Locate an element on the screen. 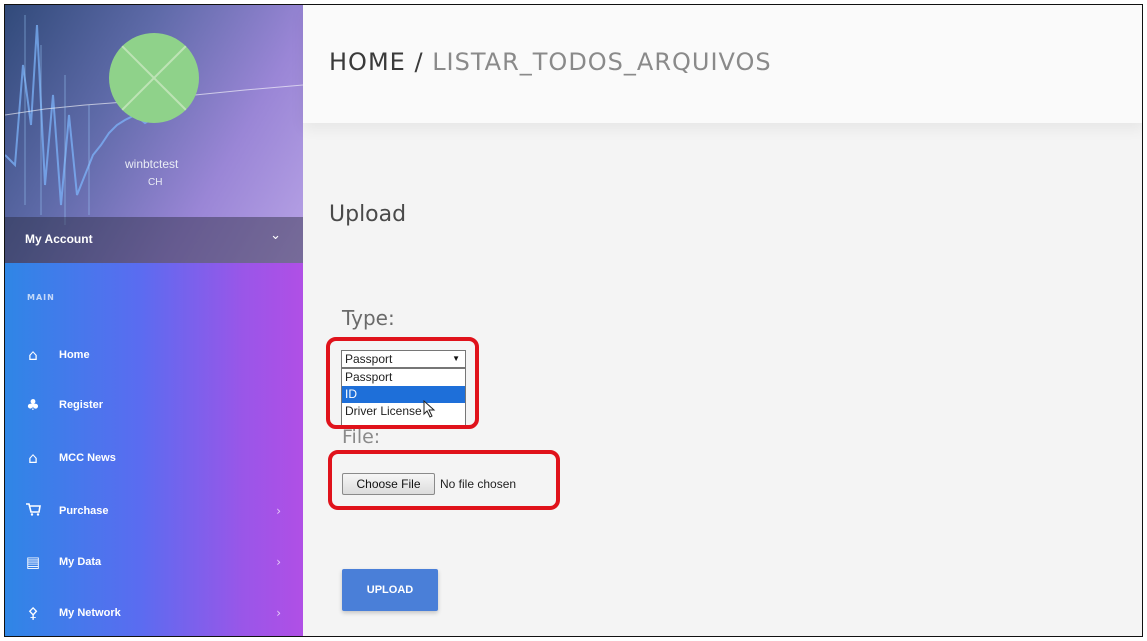 The image size is (1147, 641). sidebar-item-my-network: ⚴ My Network › is located at coordinates (154, 613).